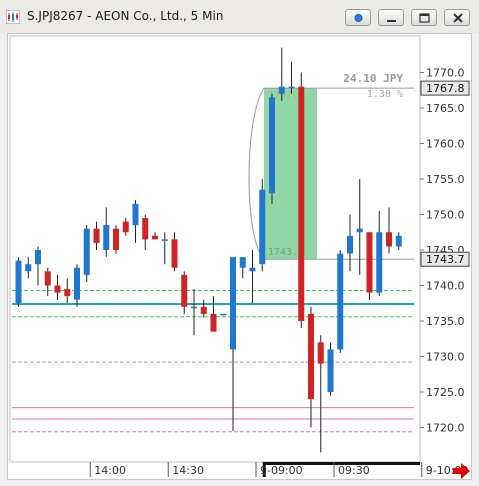 The image size is (479, 486). I want to click on y-tick-label: 1735.0, so click(445, 321).